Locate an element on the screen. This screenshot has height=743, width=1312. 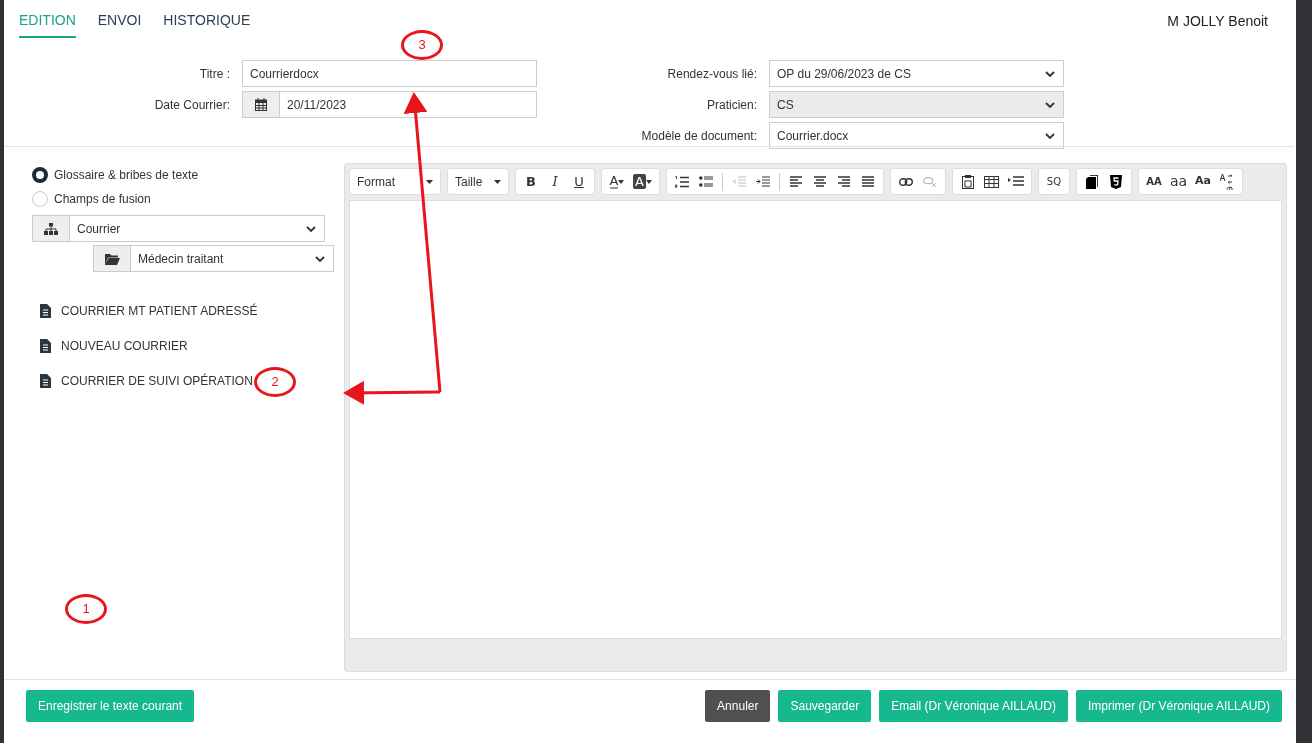
capitalize-button: Aa is located at coordinates (1203, 181).